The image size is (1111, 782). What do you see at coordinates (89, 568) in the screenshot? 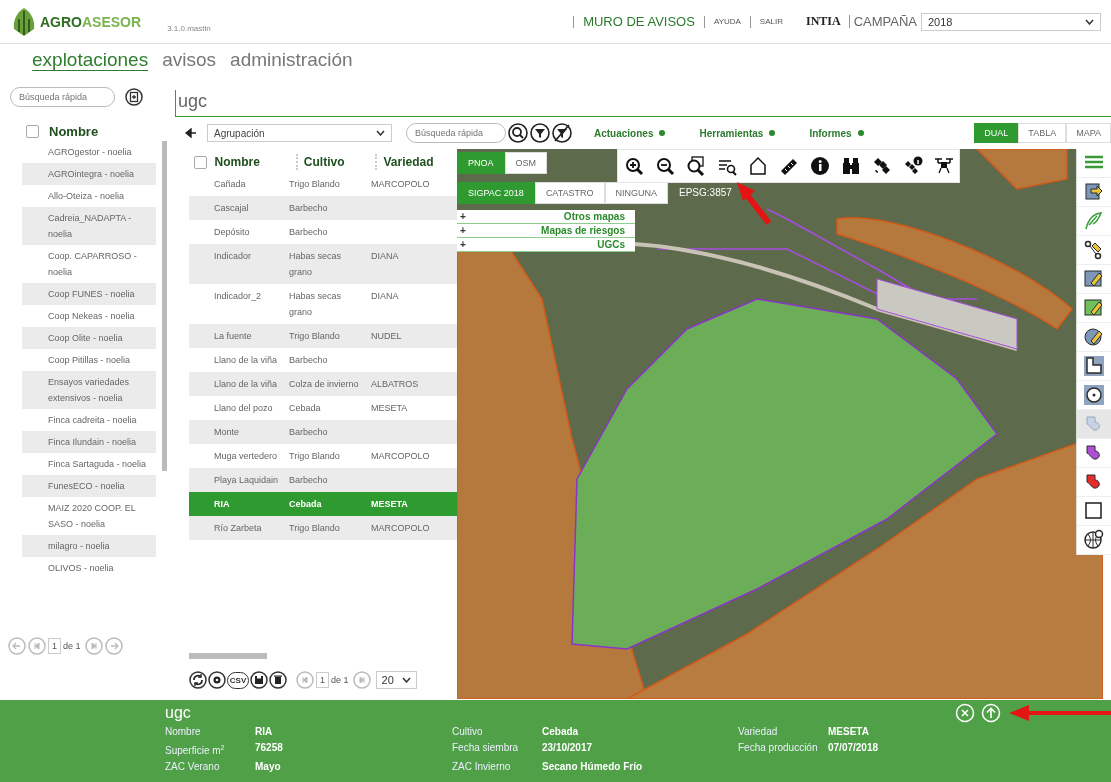
I see `list-item: OLIVOS - noelia` at bounding box center [89, 568].